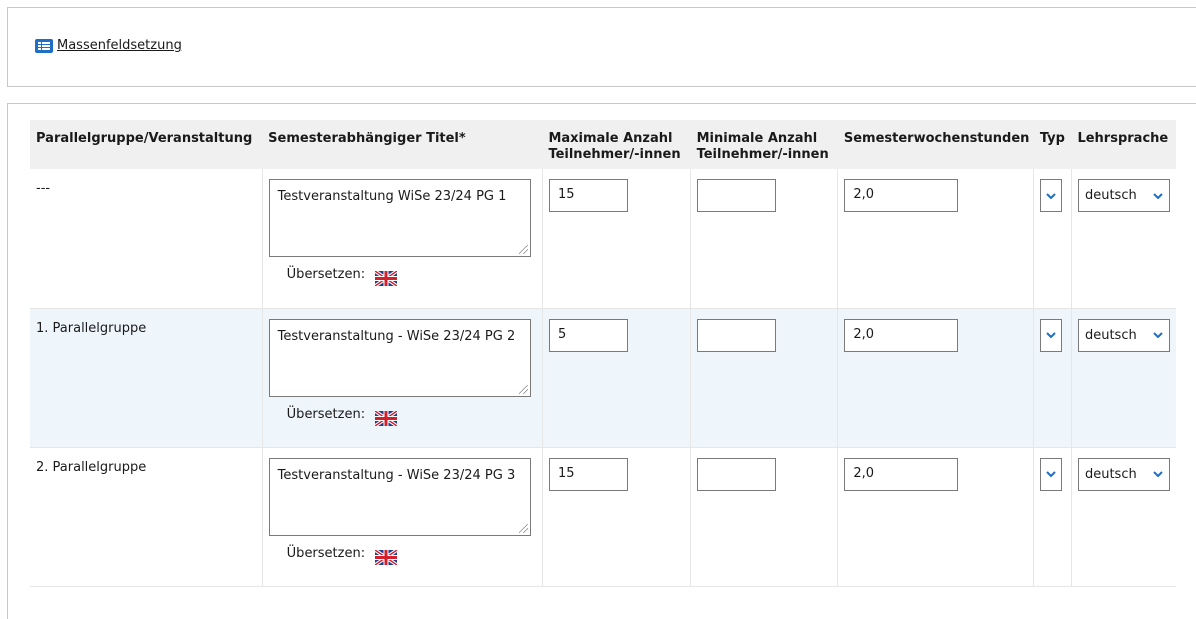 The height and width of the screenshot is (619, 1196). What do you see at coordinates (146, 517) in the screenshot?
I see `group-label: 2. Parallelgruppe` at bounding box center [146, 517].